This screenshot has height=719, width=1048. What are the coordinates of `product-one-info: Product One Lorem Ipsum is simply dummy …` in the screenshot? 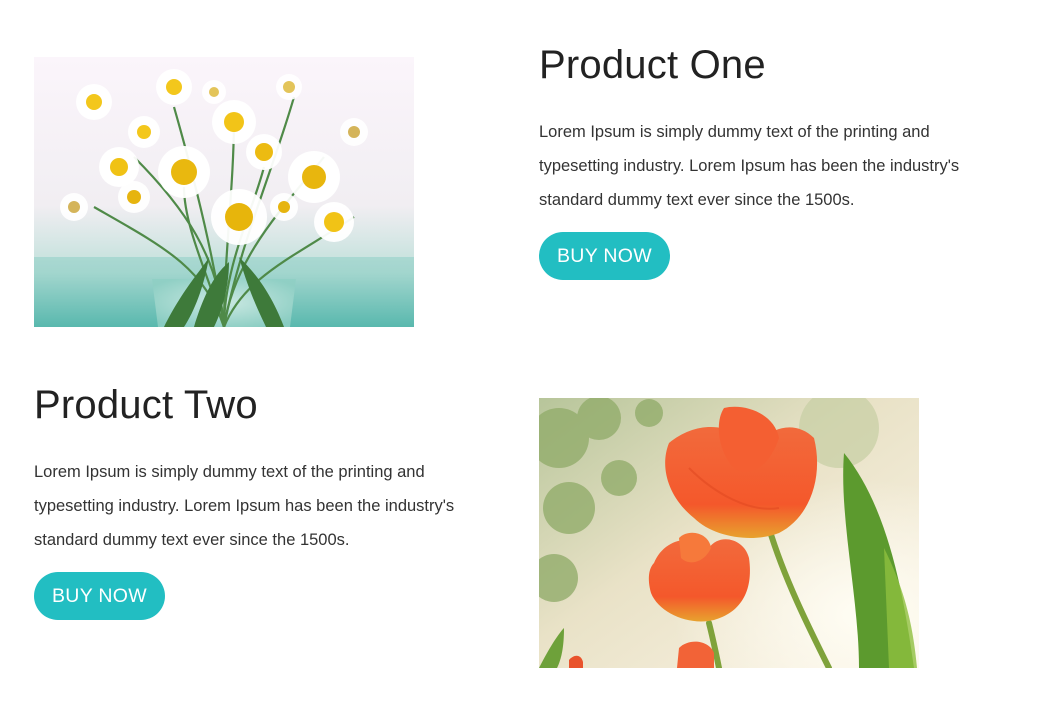 It's located at (769, 162).